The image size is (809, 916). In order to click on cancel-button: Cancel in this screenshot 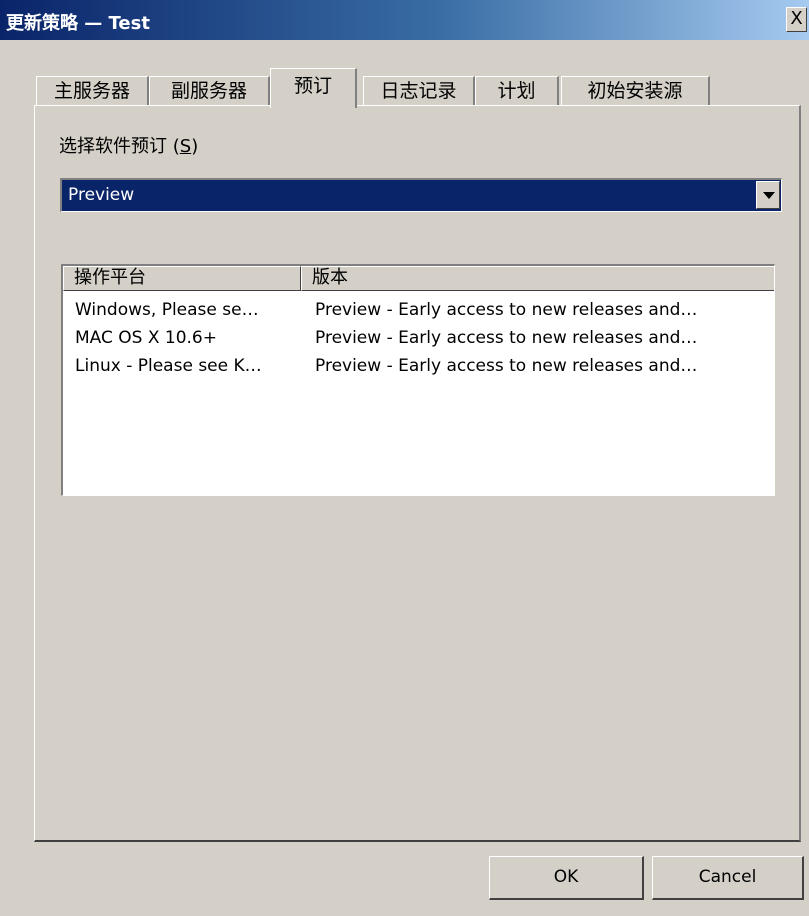, I will do `click(728, 878)`.